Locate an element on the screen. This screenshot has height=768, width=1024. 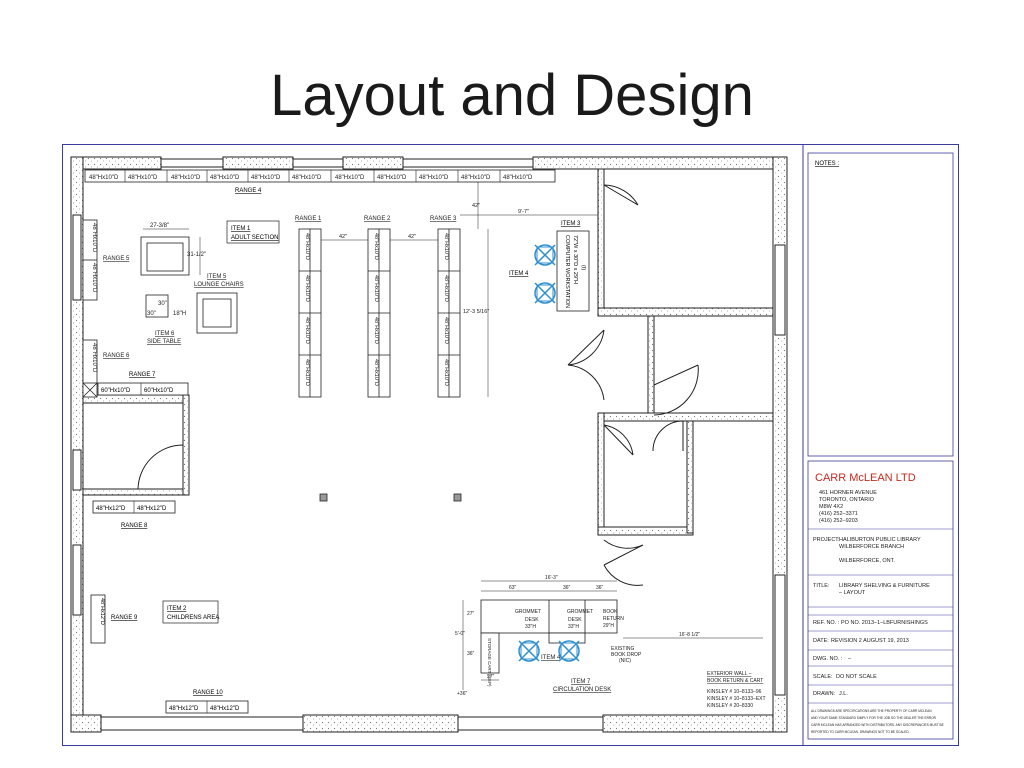
project-label: PROJECT: is located at coordinates (826, 540).